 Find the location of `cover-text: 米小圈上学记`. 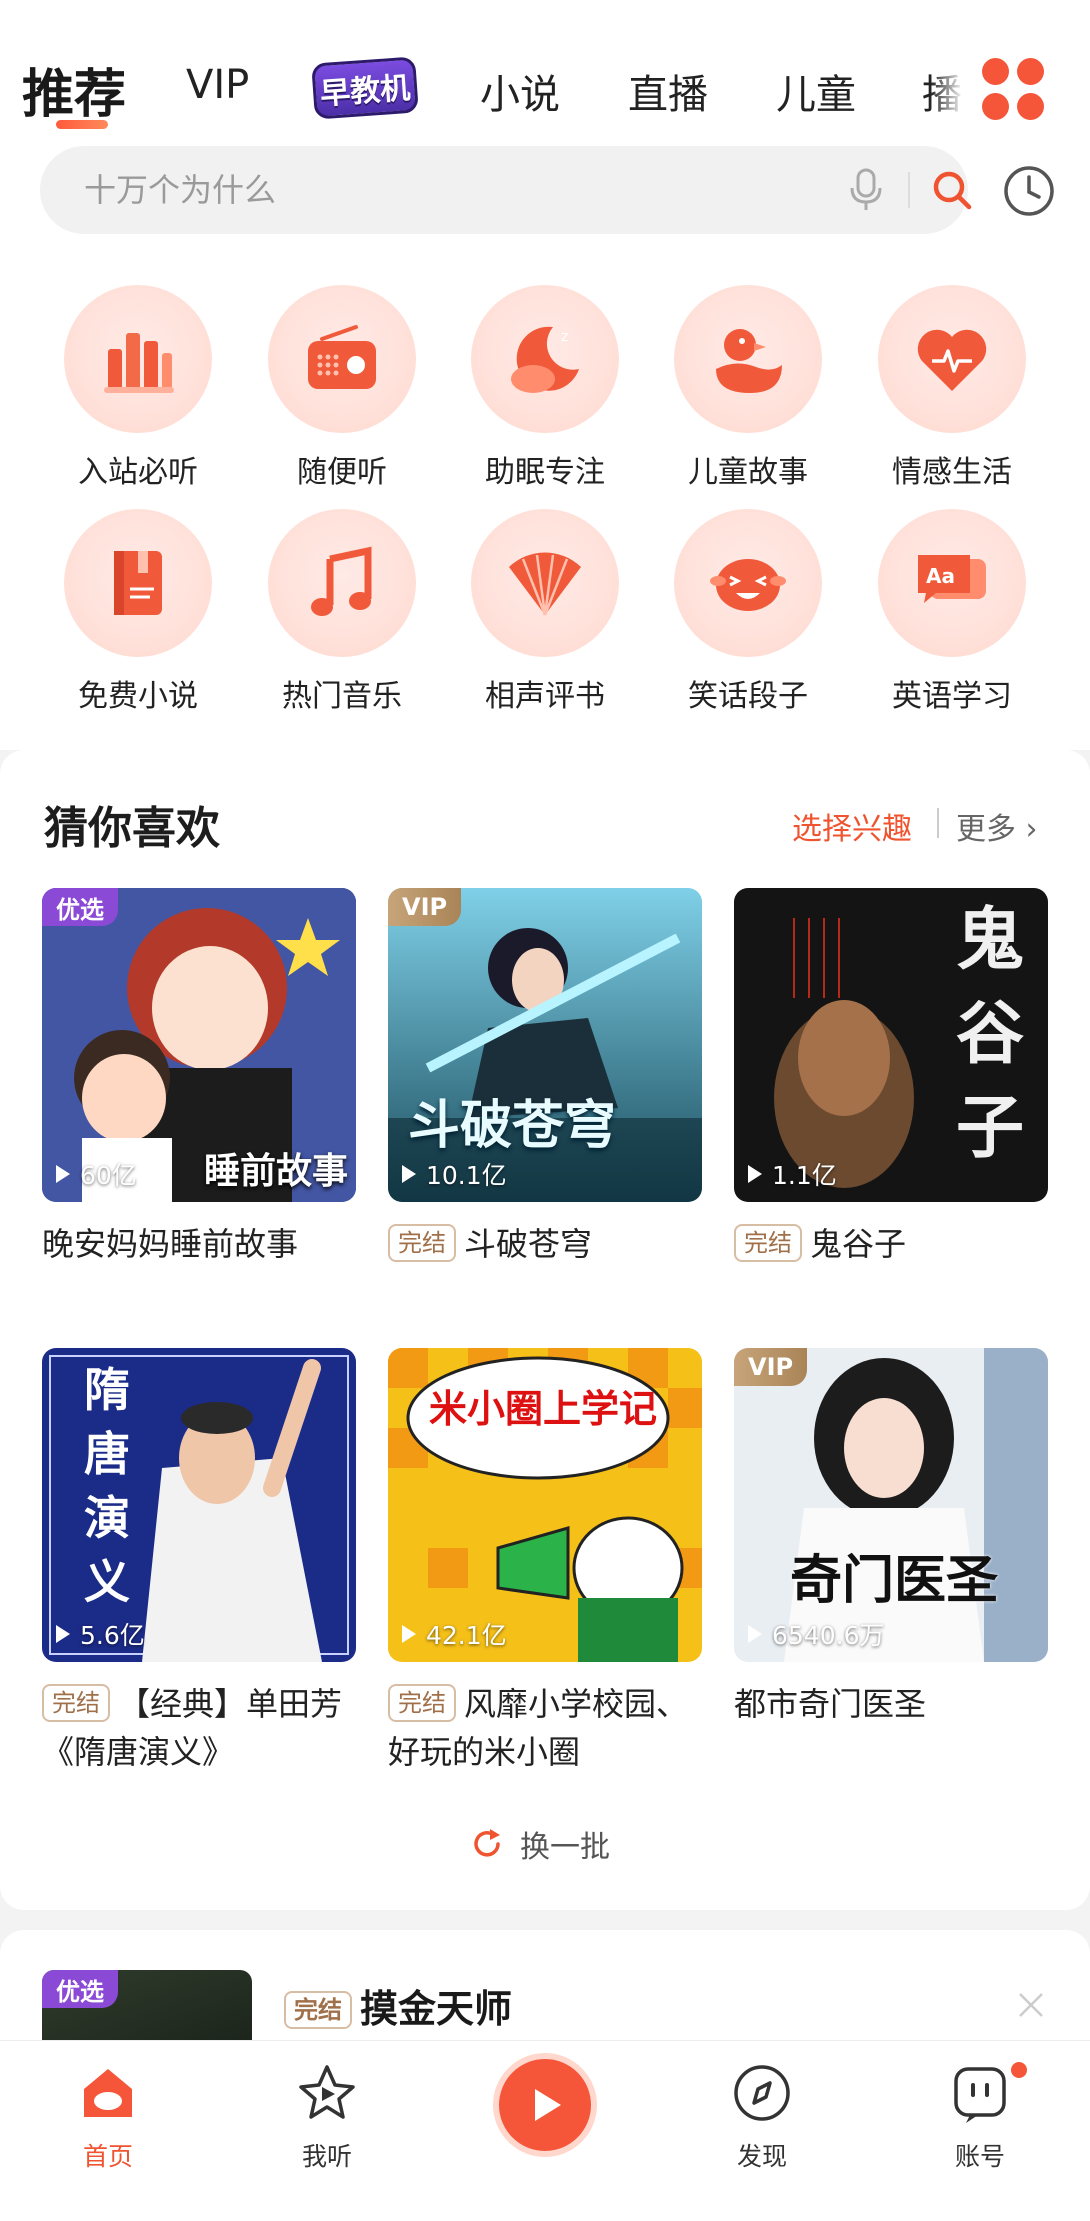

cover-text: 米小圈上学记 is located at coordinates (542, 1409).